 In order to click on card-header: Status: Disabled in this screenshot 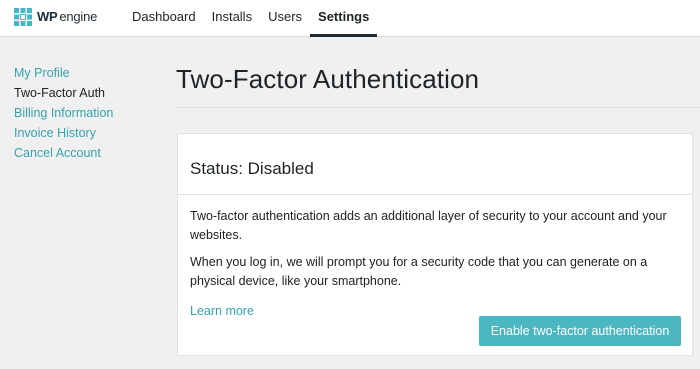, I will do `click(435, 164)`.